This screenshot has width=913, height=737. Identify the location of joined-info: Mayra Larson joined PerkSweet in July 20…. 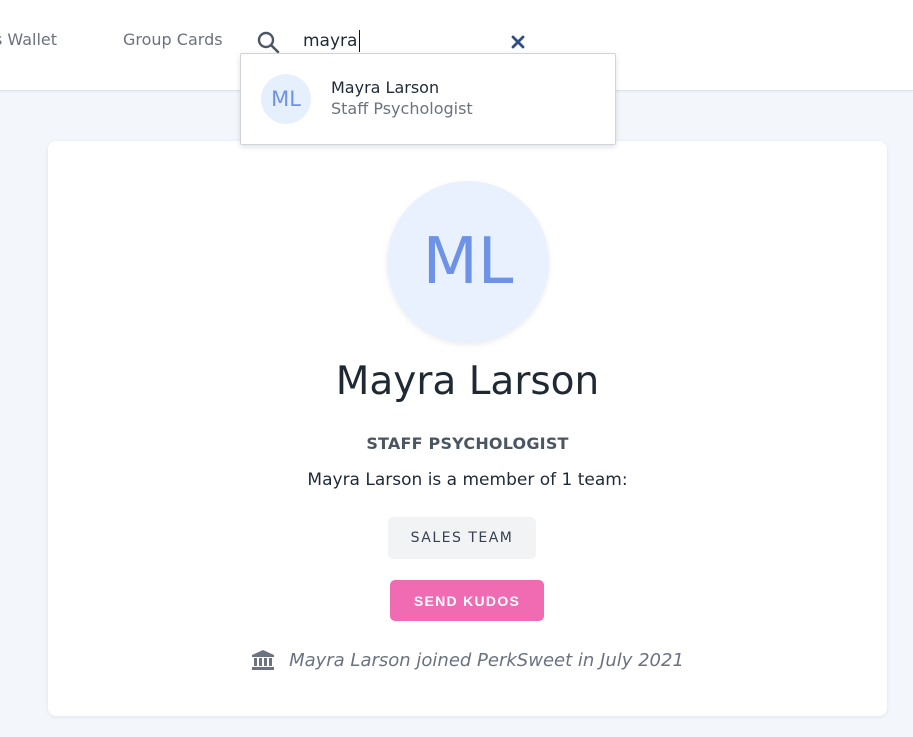
(467, 660).